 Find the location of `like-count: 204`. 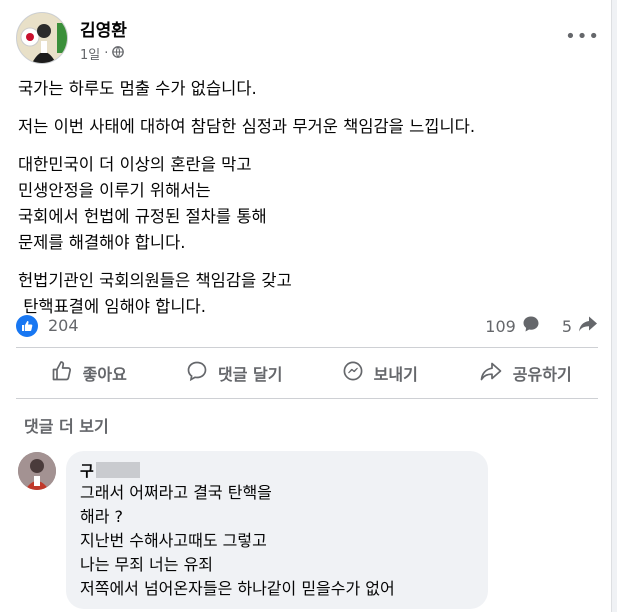

like-count: 204 is located at coordinates (63, 325).